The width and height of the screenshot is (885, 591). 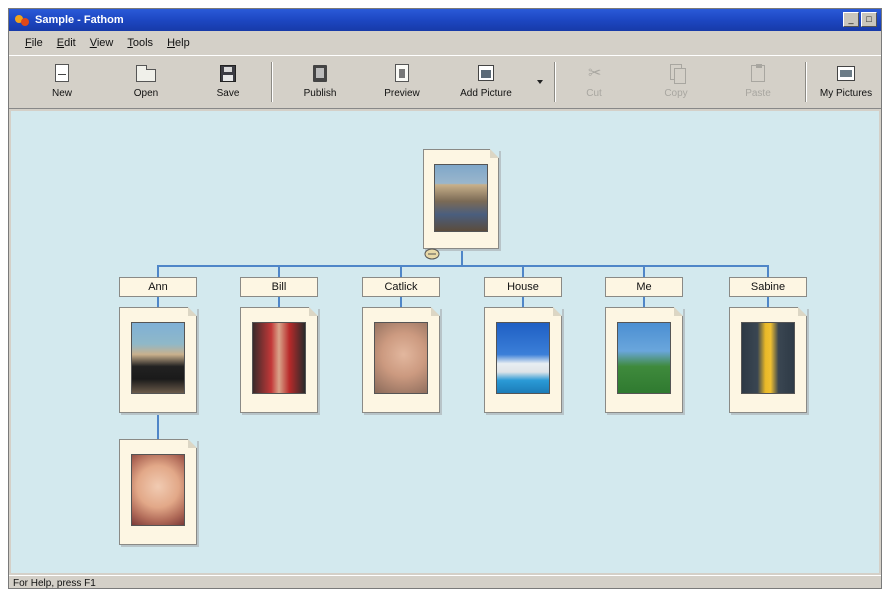 I want to click on window-controls: _ □, so click(x=860, y=19).